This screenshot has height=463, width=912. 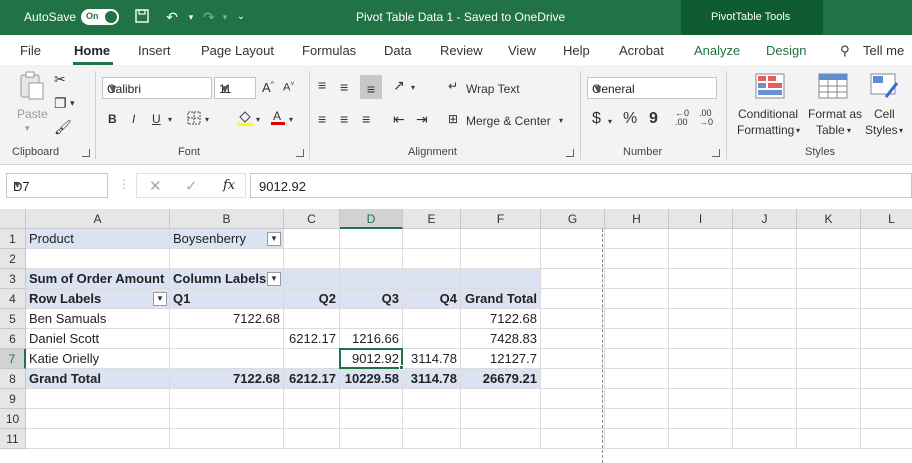 I want to click on cell-i1, so click(x=701, y=239).